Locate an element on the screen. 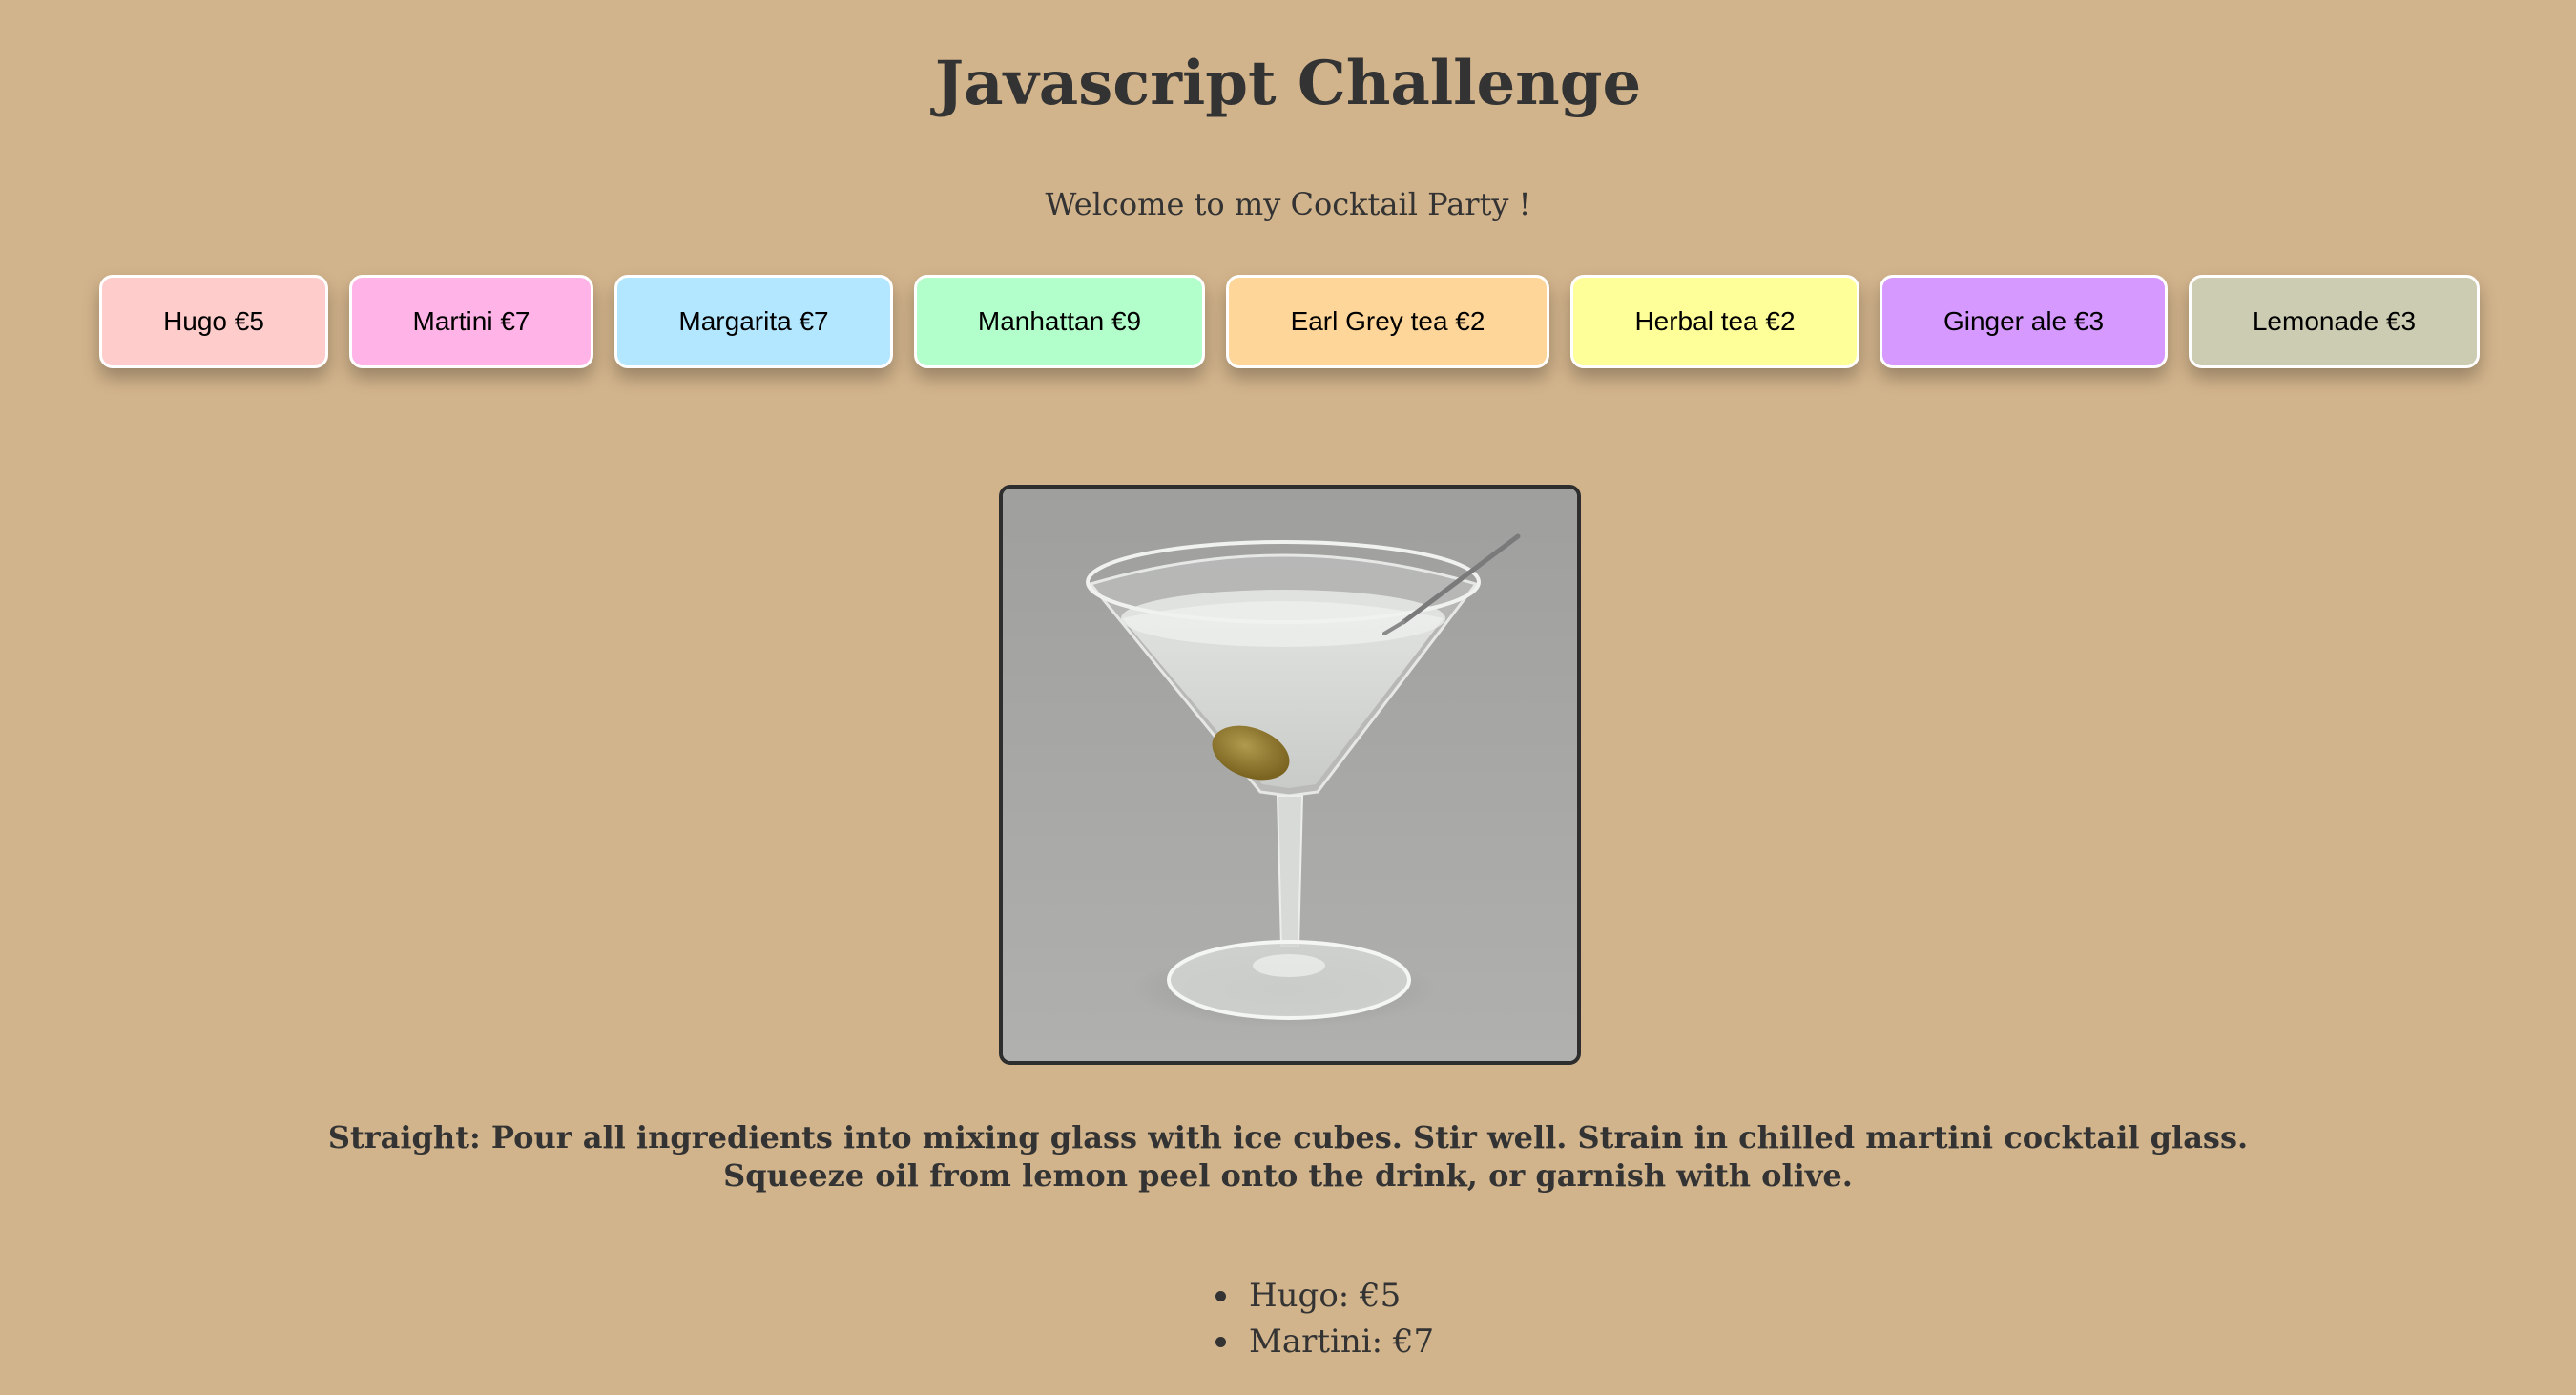  order-list: Hugo: €5 Martini: €7 is located at coordinates (1323, 1318).